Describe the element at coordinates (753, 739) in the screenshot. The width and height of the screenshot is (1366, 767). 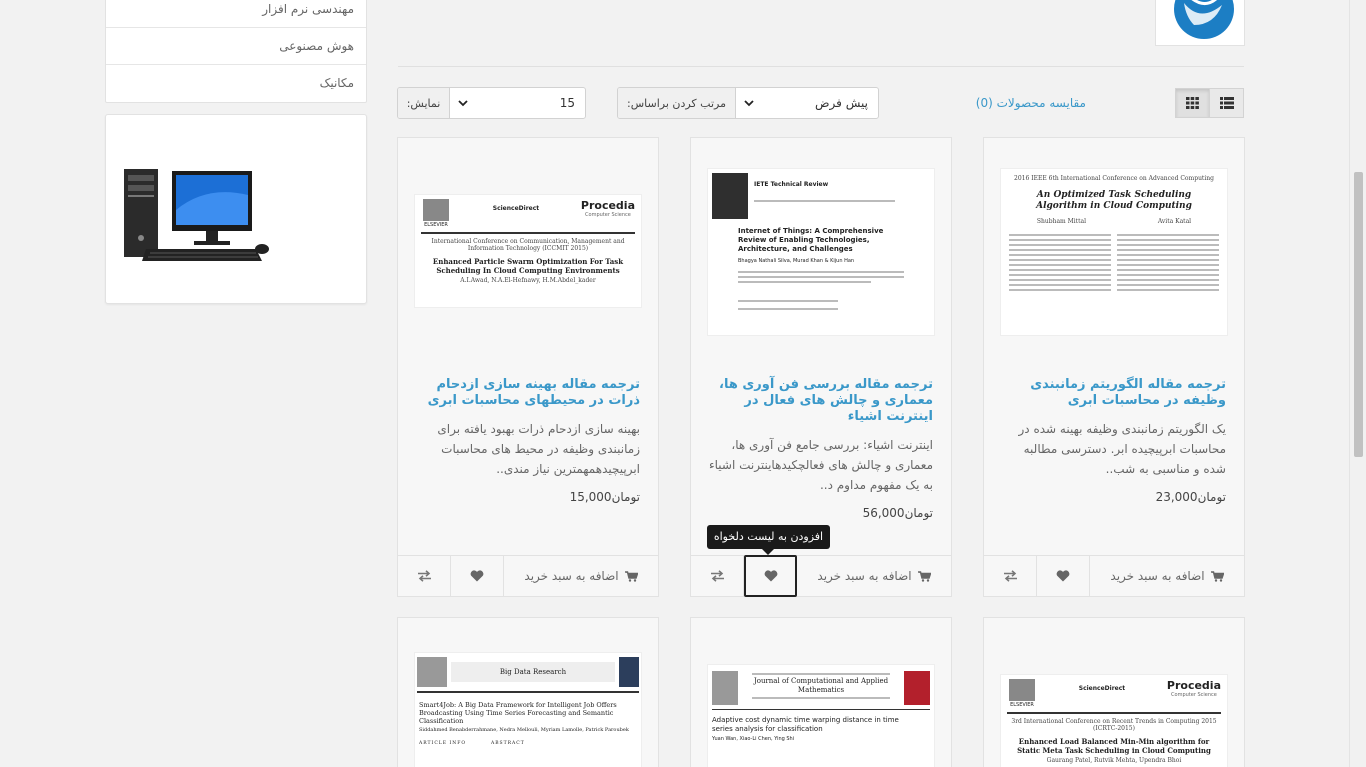
I see `thumb-authors: Yuan Wan, Xiao-Li Chen, Ying Shi` at that location.